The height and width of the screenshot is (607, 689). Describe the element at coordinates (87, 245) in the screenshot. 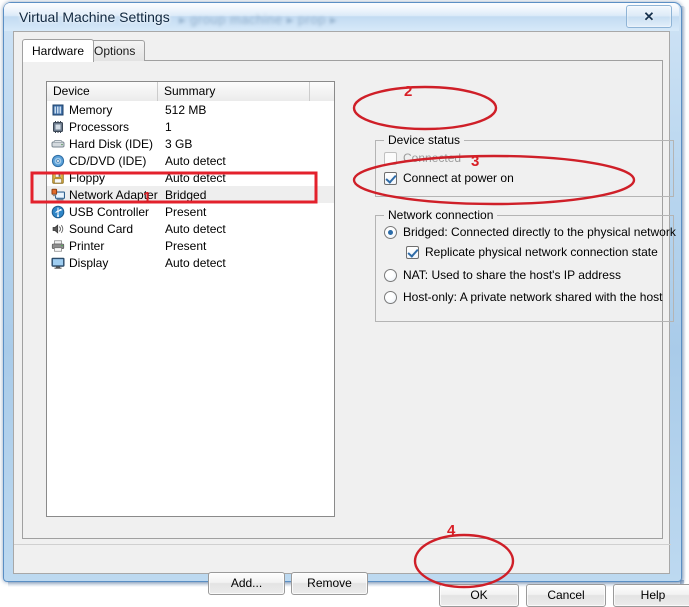

I see `device-name: Printer` at that location.